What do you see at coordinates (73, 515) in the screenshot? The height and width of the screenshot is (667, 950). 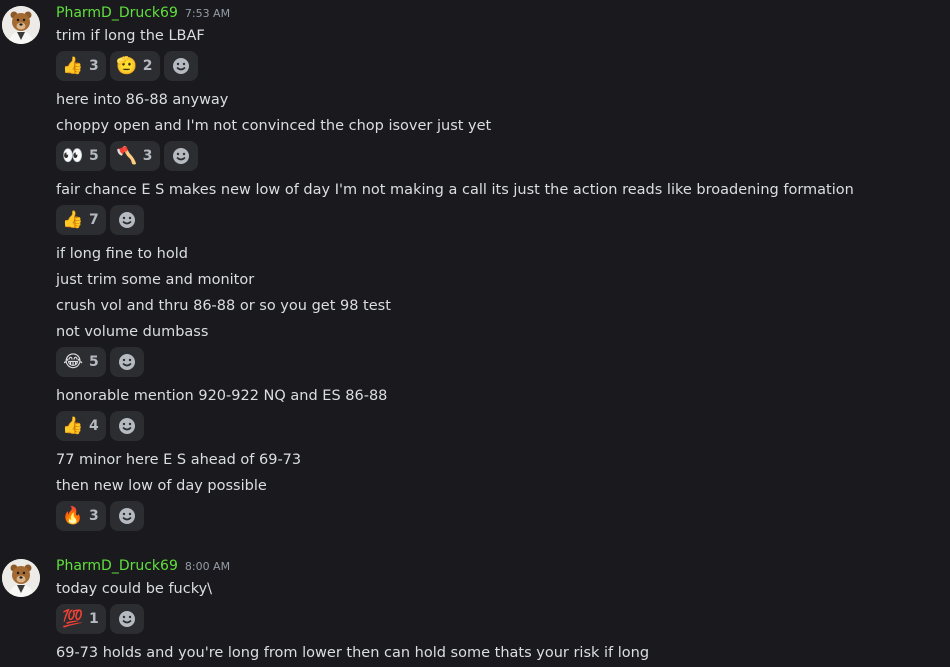 I see `fire-icon: 🔥` at bounding box center [73, 515].